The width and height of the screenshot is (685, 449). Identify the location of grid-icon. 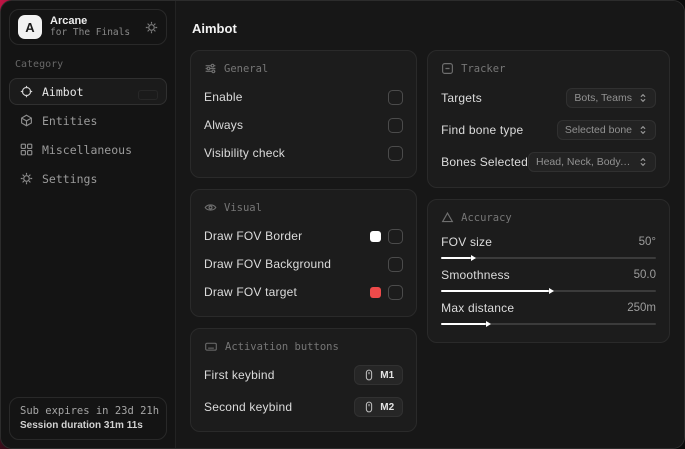
(26, 149).